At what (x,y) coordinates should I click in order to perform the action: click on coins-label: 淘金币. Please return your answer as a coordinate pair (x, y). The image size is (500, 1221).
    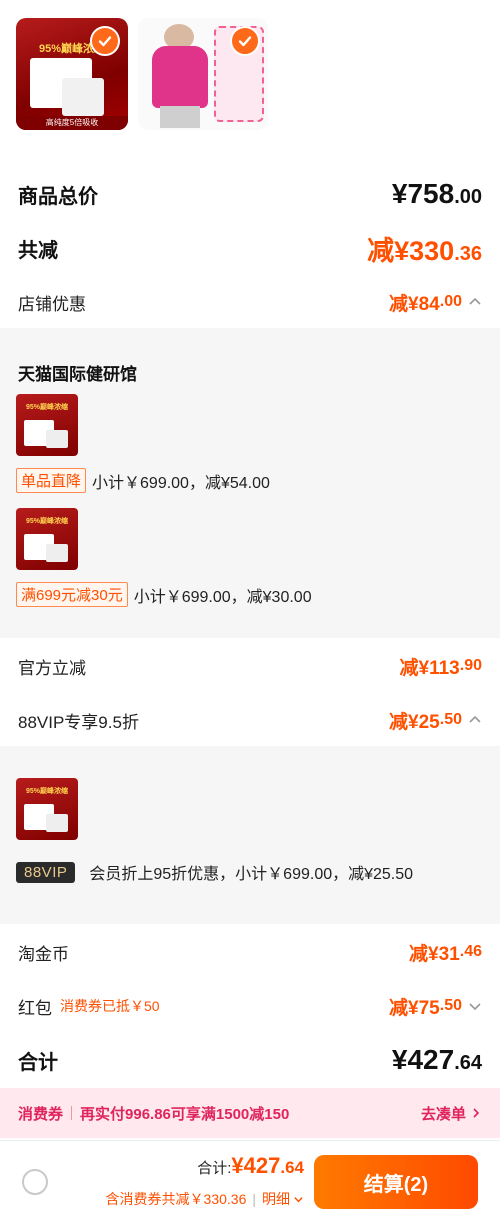
    Looking at the image, I should click on (43, 954).